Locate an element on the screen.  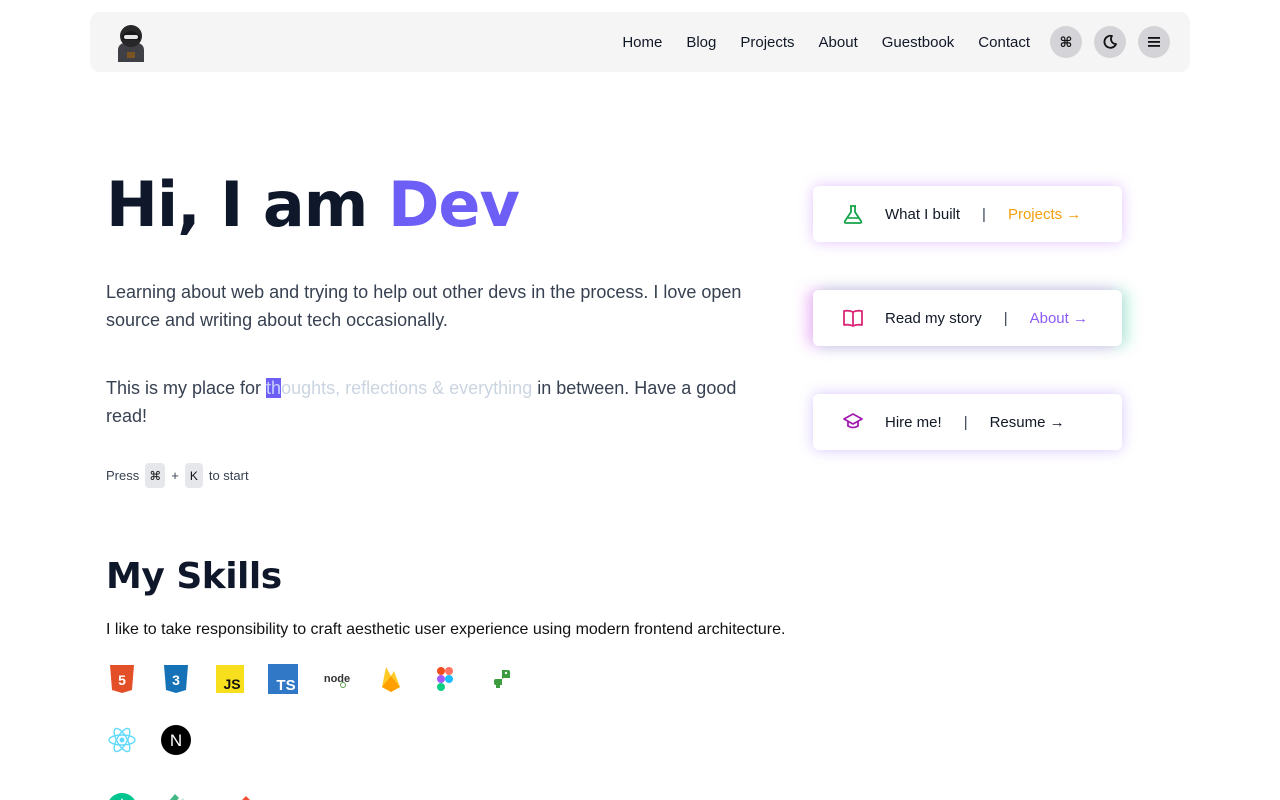
skills-title: My Skills is located at coordinates (194, 576).